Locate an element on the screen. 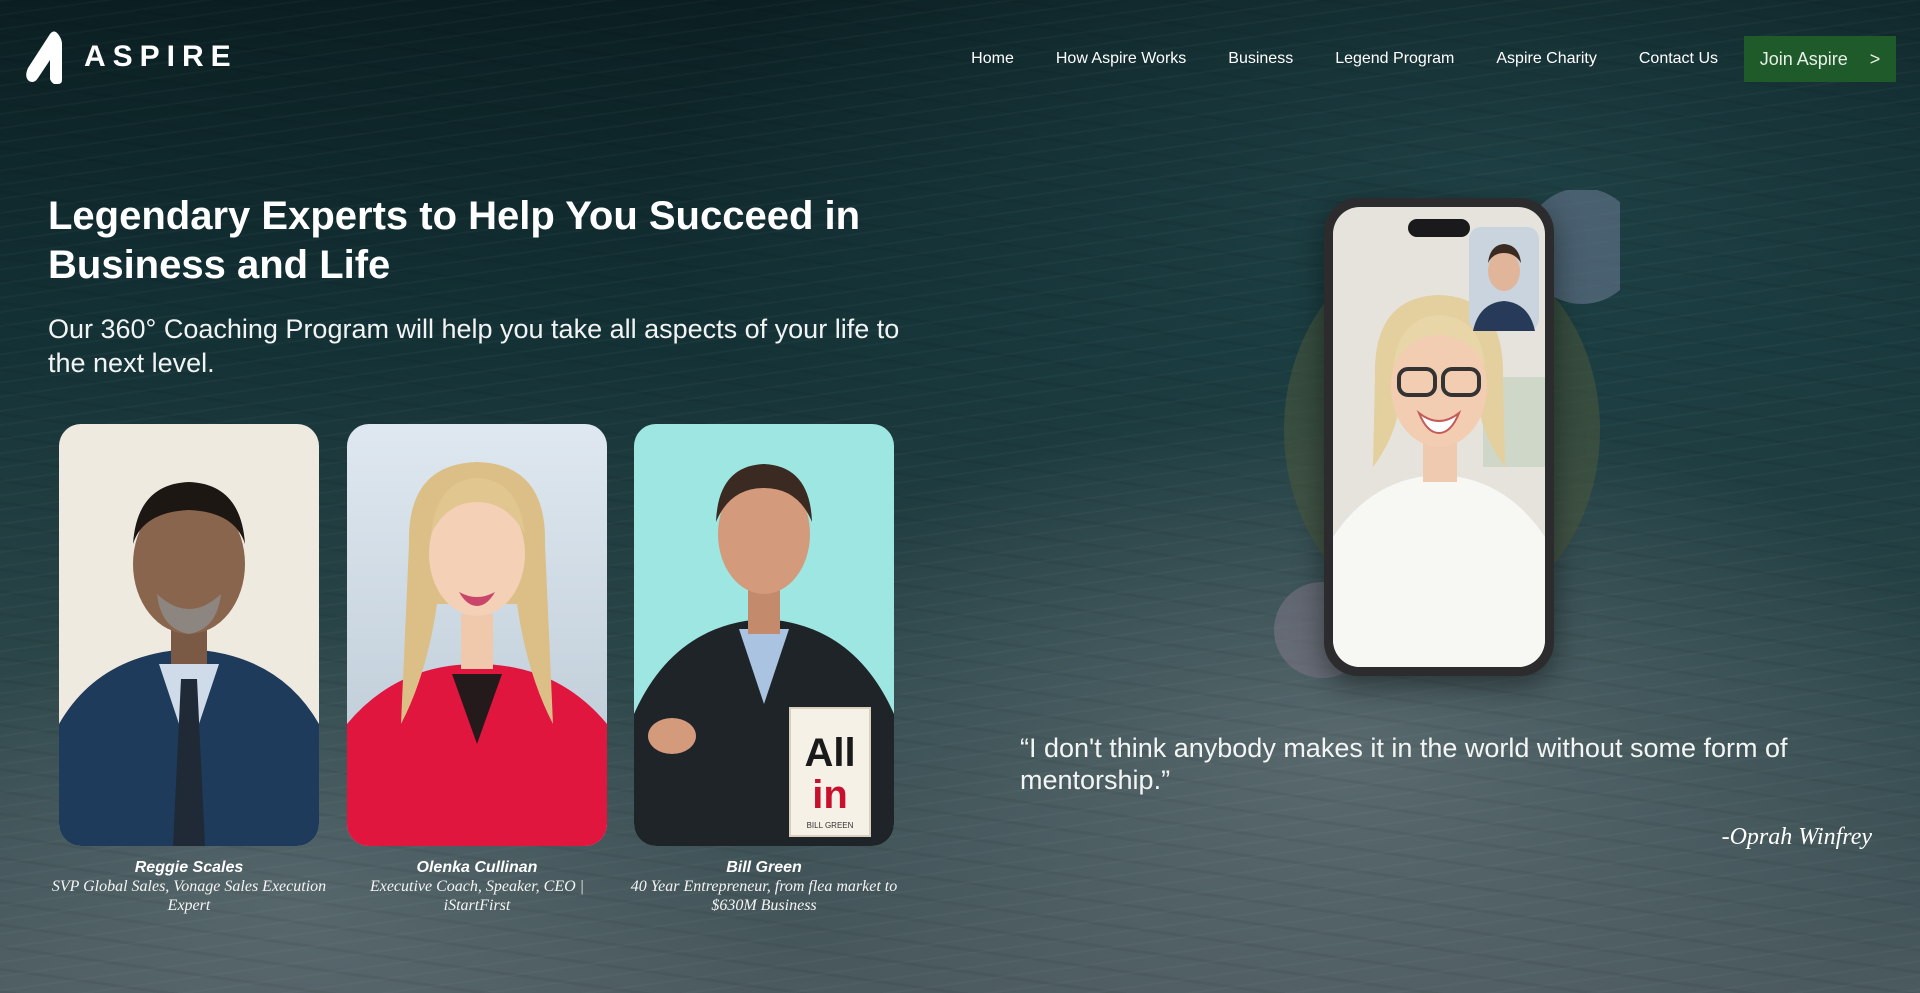 This screenshot has width=1920, height=993. expert-photo-bill-green: All in BILL GREEN is located at coordinates (764, 635).